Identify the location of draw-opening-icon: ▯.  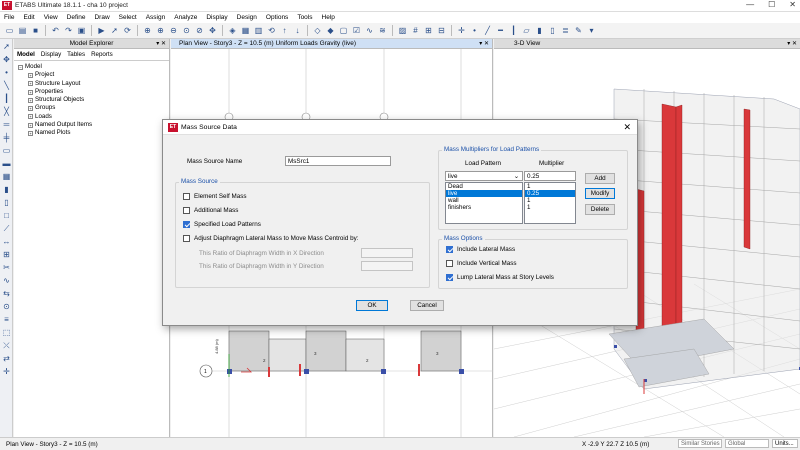
(552, 30).